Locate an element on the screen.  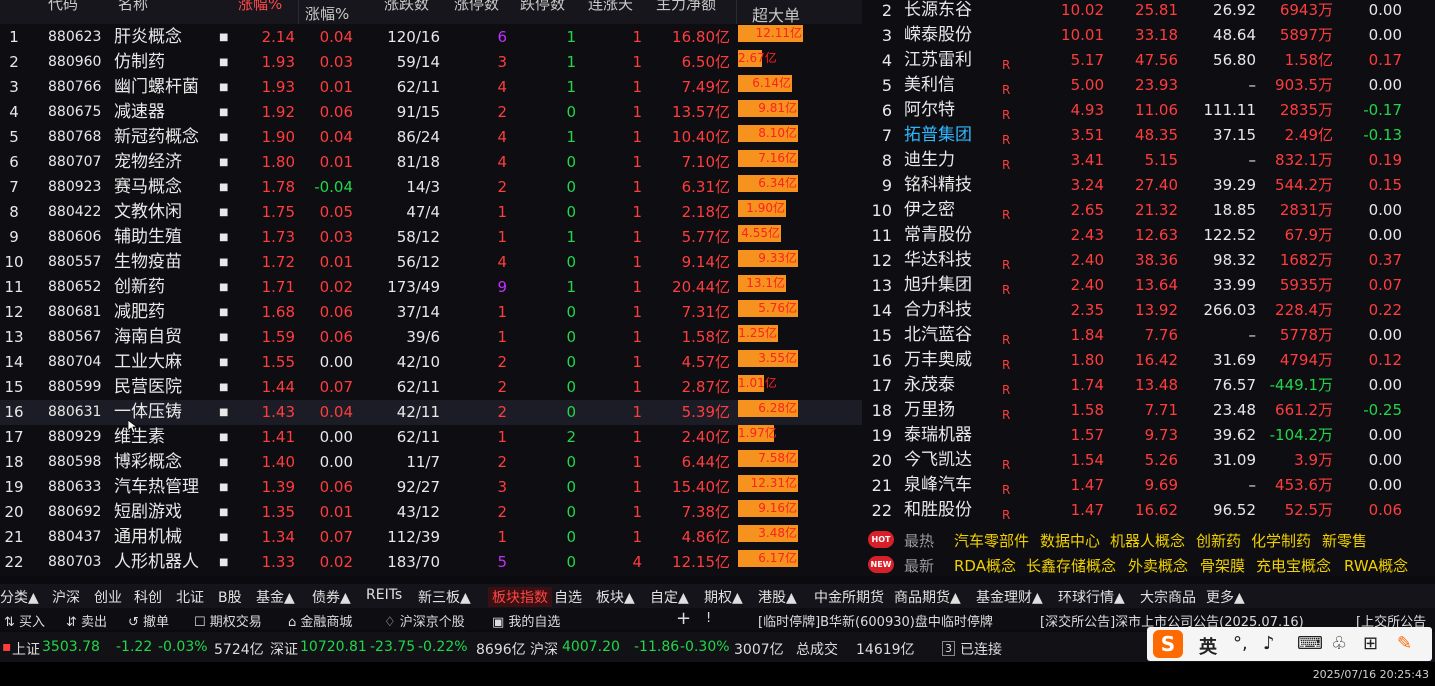
keyboard-icon: ⌨ is located at coordinates (1310, 643).